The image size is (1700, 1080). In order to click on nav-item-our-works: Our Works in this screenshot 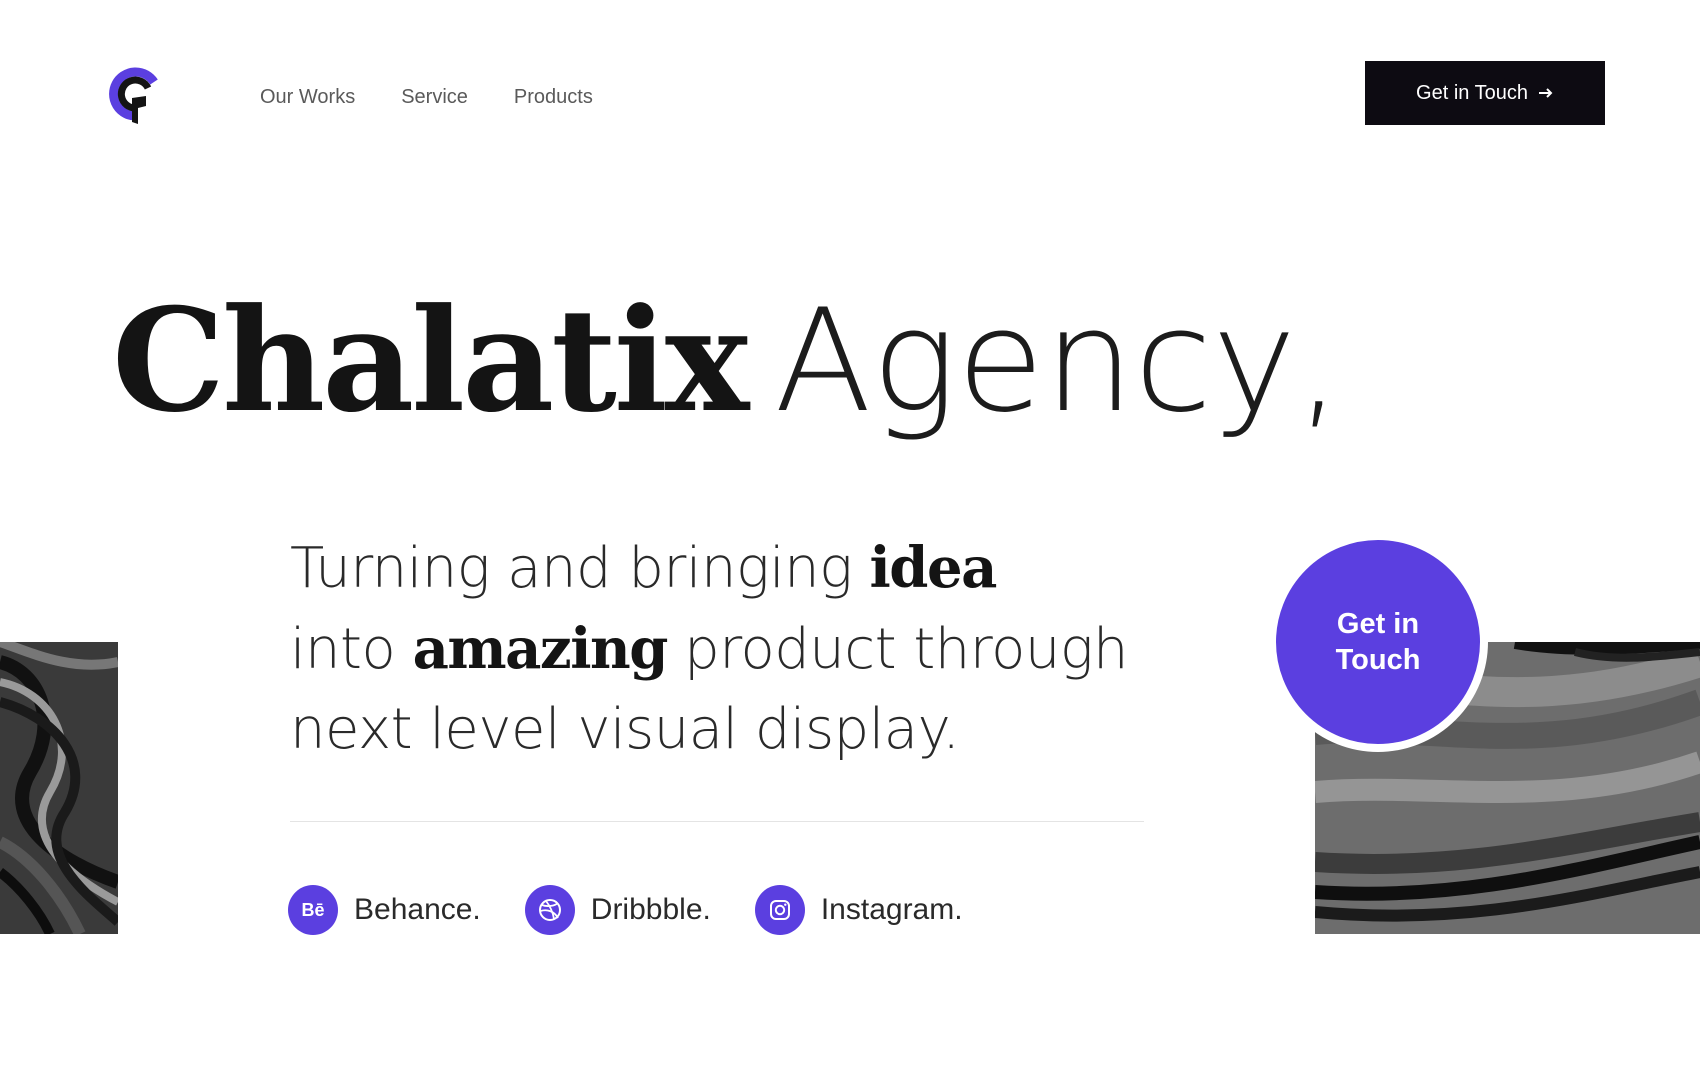, I will do `click(307, 97)`.